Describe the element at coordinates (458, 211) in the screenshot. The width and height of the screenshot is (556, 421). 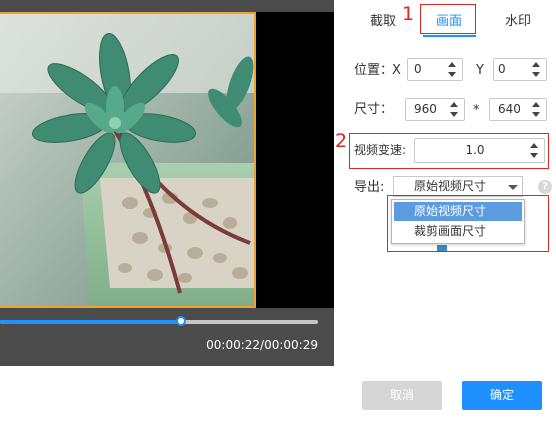
I see `dropdown-option-original-size: 原始视频尺寸` at that location.